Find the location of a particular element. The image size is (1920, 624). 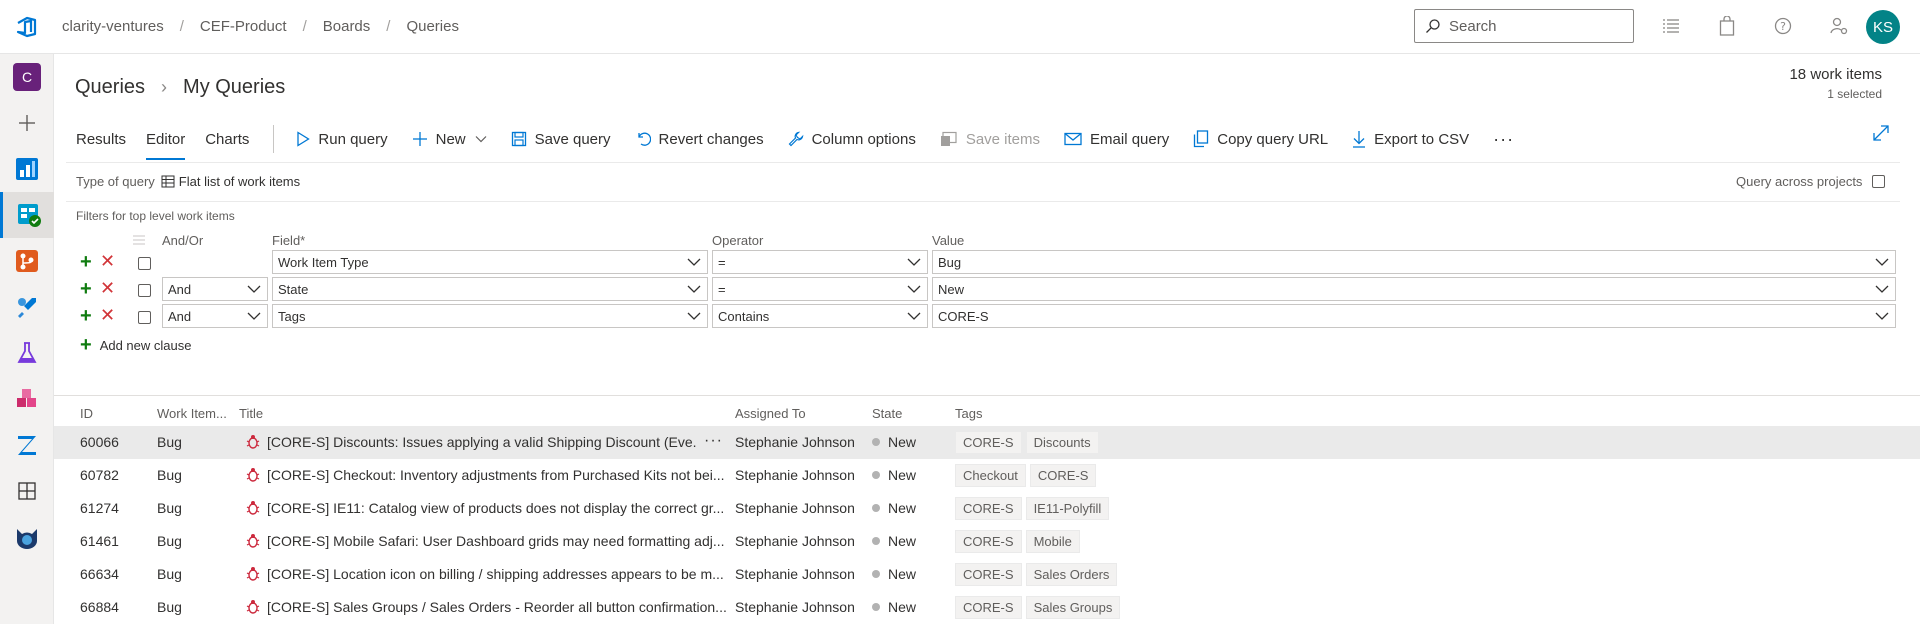

task-list-icon is located at coordinates (1671, 26).